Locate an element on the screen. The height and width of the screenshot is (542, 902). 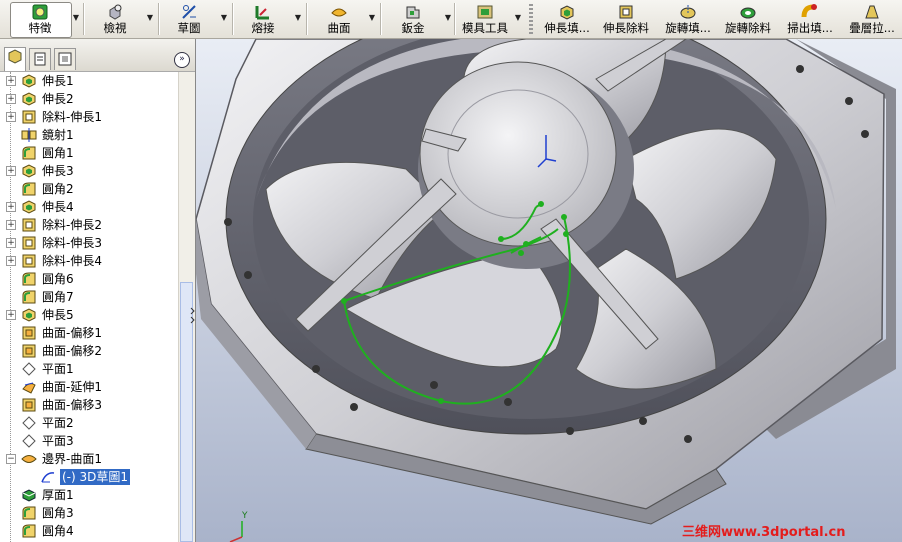
tree-node: 平面1 is located at coordinates (89, 369).